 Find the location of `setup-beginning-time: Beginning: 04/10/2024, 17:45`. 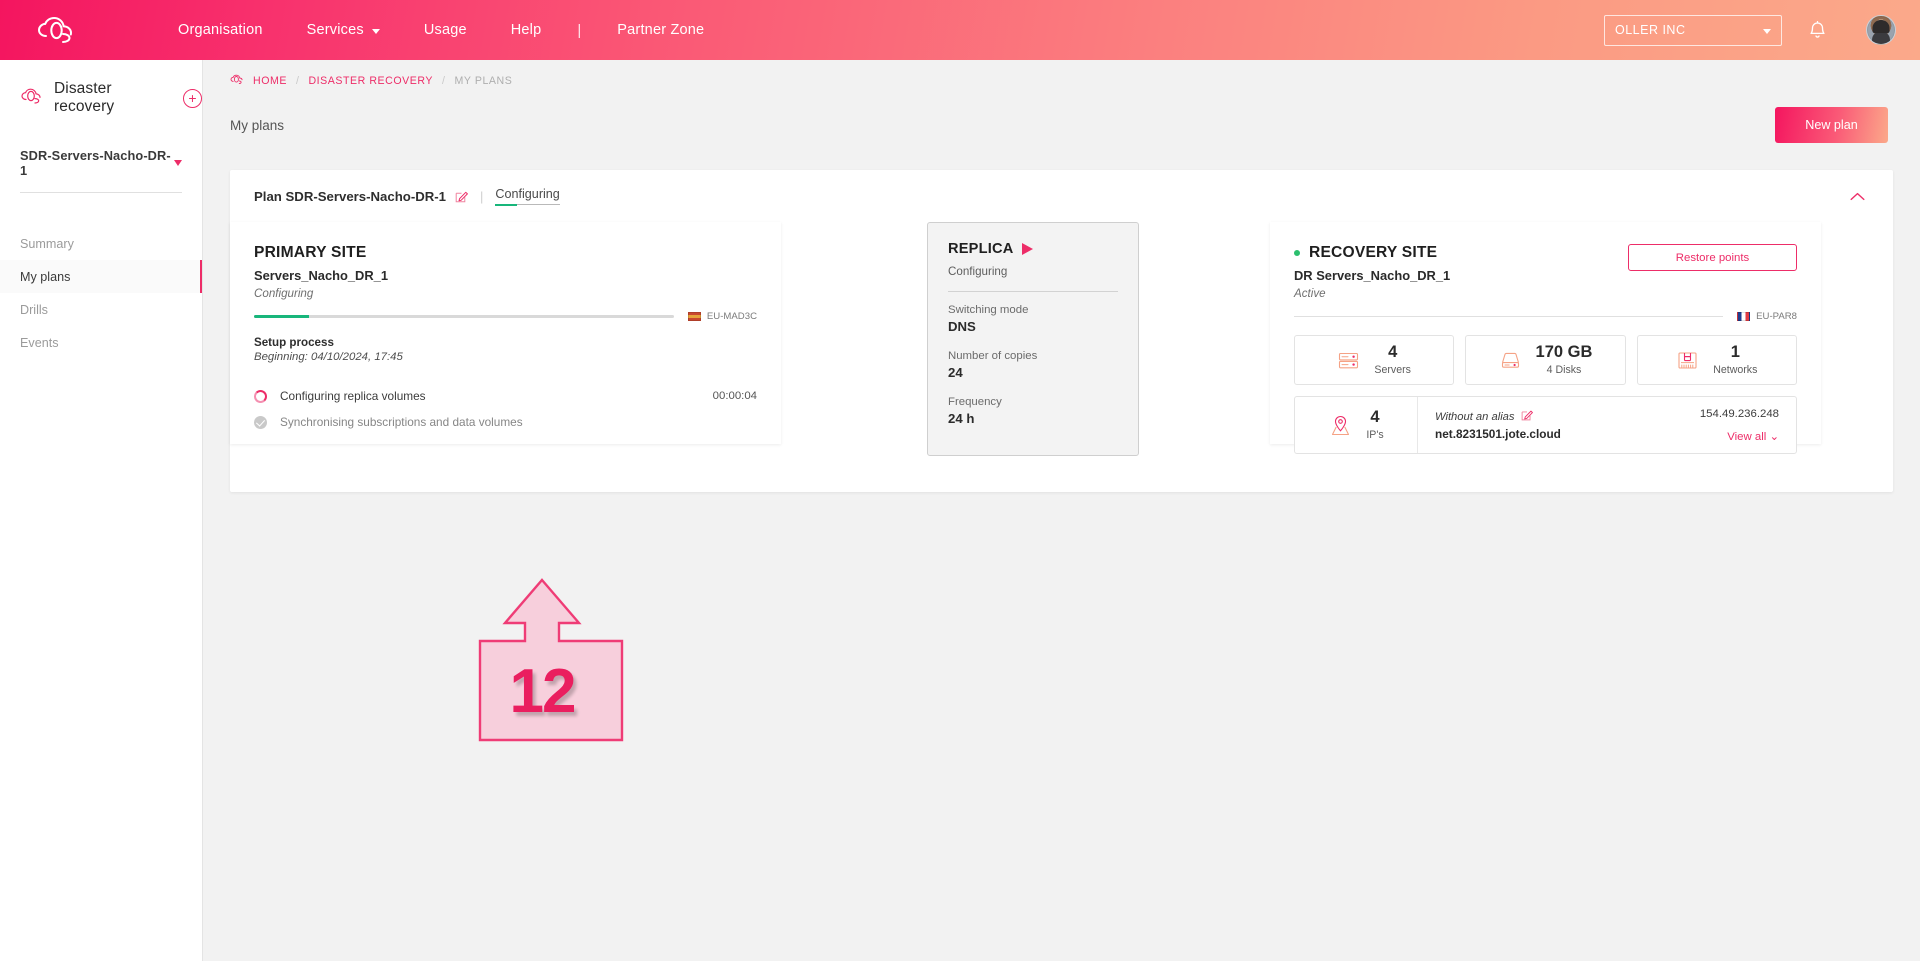

setup-beginning-time: Beginning: 04/10/2024, 17:45 is located at coordinates (328, 357).